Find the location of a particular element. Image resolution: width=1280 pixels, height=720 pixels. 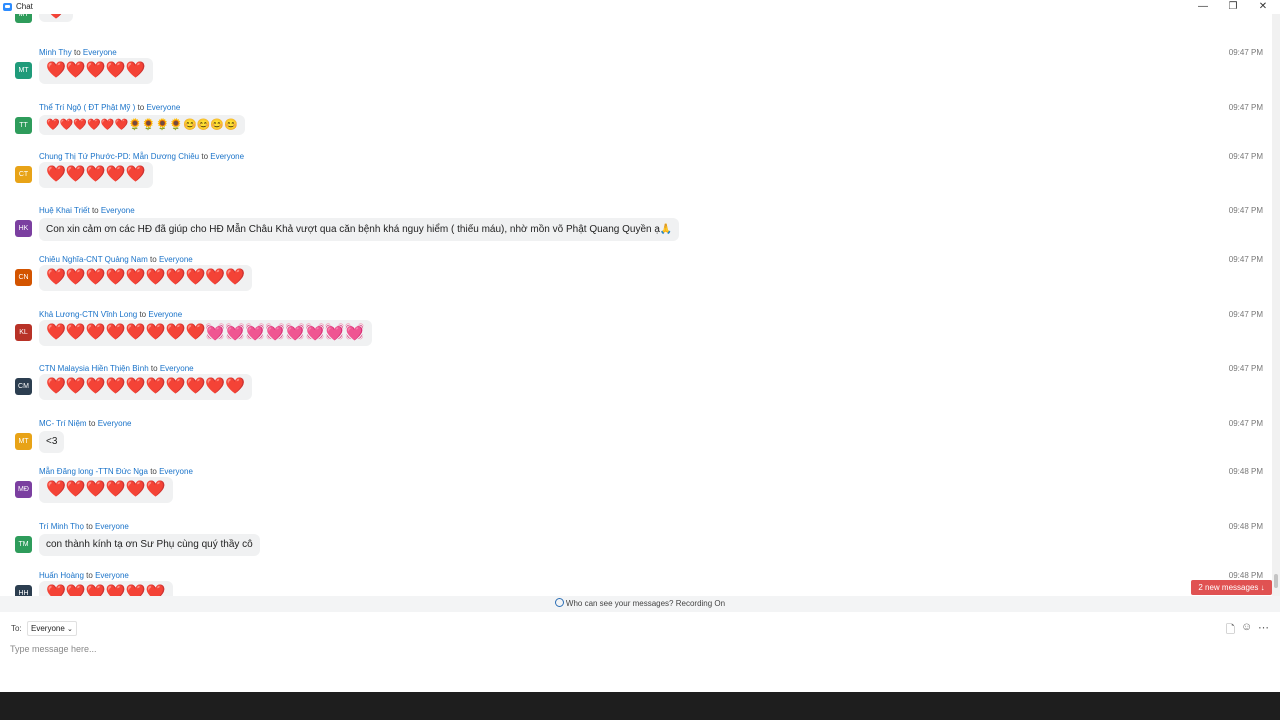

sender-name: Huệ Khai Triết is located at coordinates (64, 210).